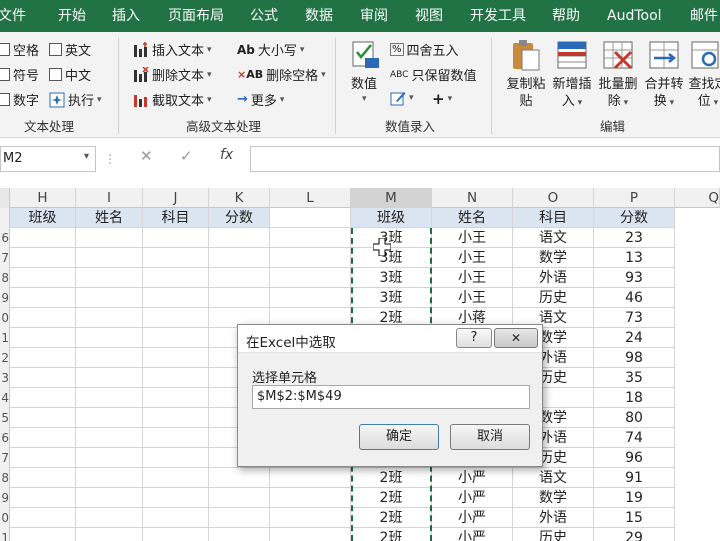 The width and height of the screenshot is (720, 541). What do you see at coordinates (634, 418) in the screenshot?
I see `data-cell: 80` at bounding box center [634, 418].